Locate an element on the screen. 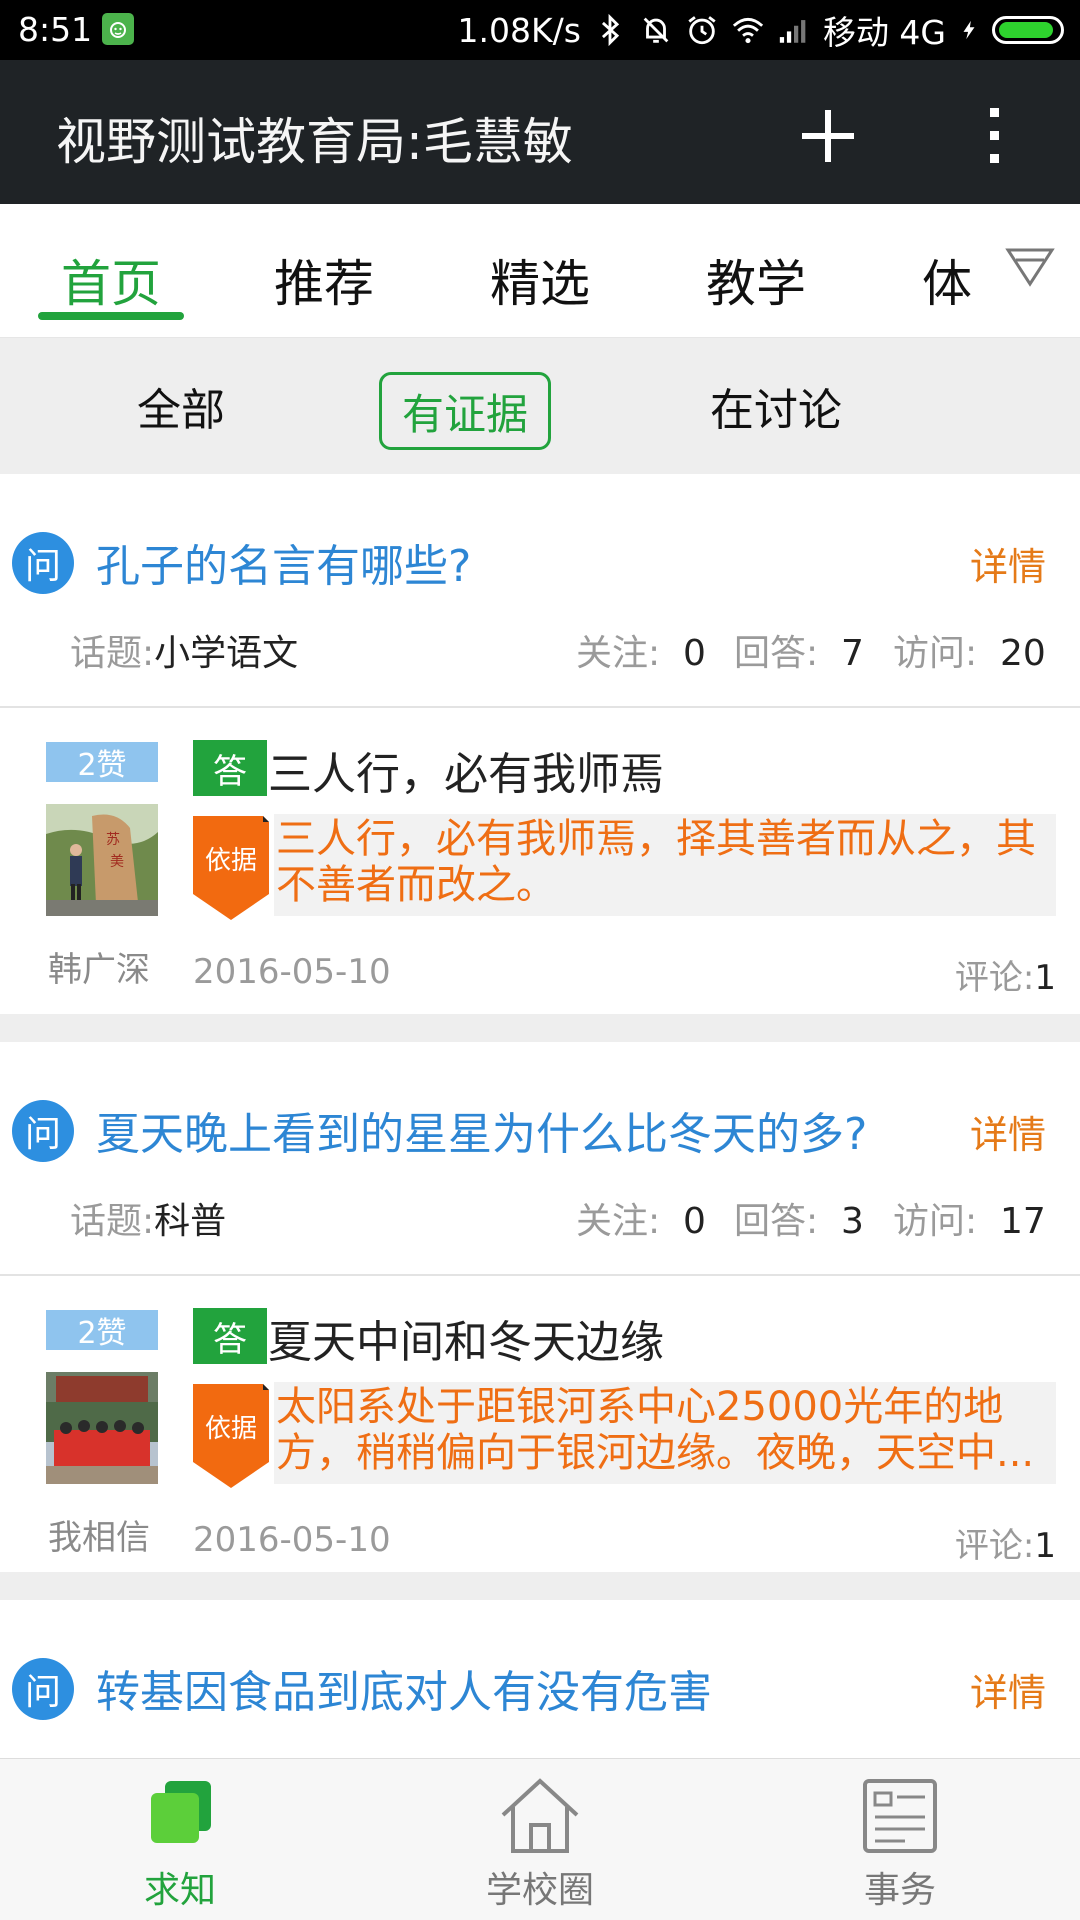 The width and height of the screenshot is (1080, 1920). answer-count: 回答: 3 is located at coordinates (799, 1218).